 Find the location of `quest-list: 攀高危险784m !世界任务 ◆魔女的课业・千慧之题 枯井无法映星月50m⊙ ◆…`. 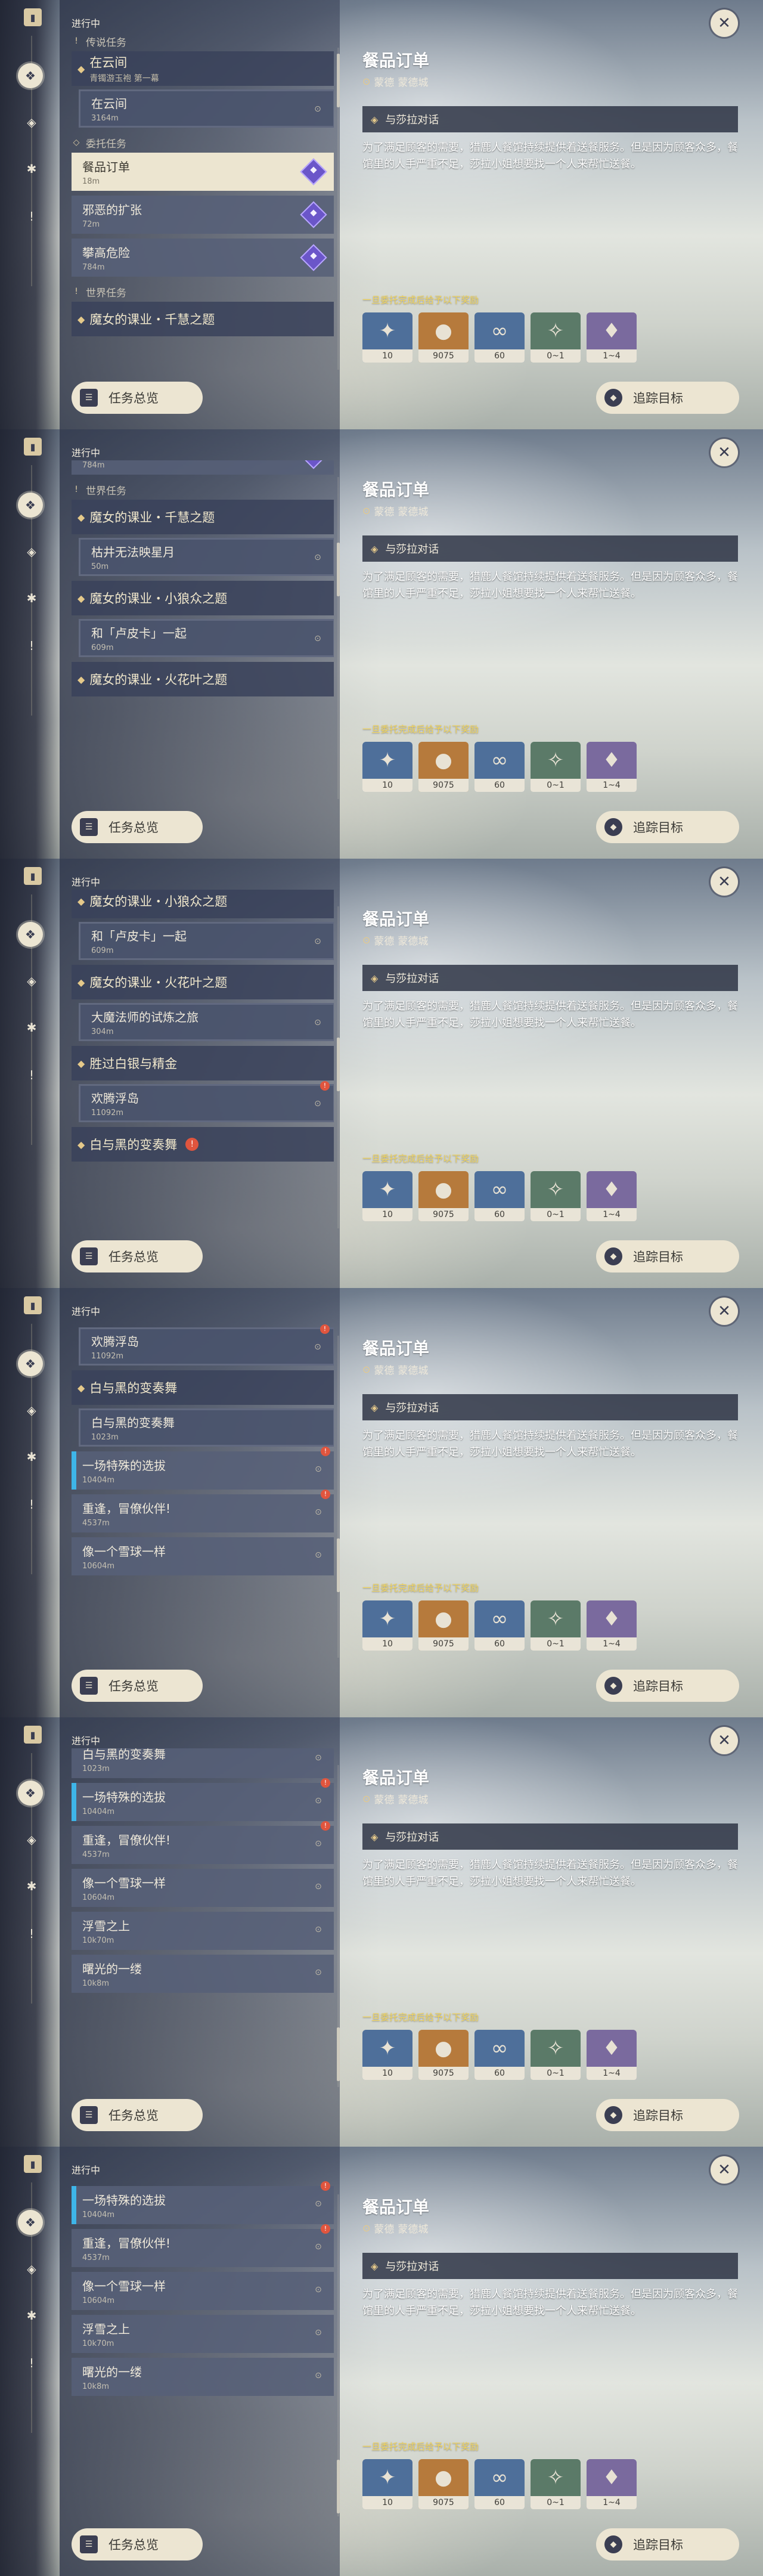

quest-list: 攀高危险784m !世界任务 ◆魔女的课业・千慧之题 枯井无法映星月50m⊙ ◆… is located at coordinates (203, 639).